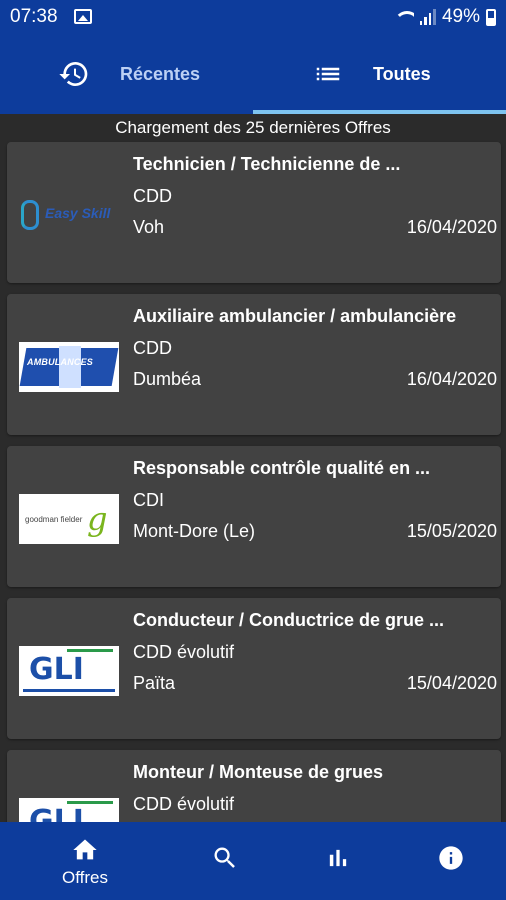  Describe the element at coordinates (69, 519) in the screenshot. I see `goodman-fielder-logo: goodman fielder g` at that location.